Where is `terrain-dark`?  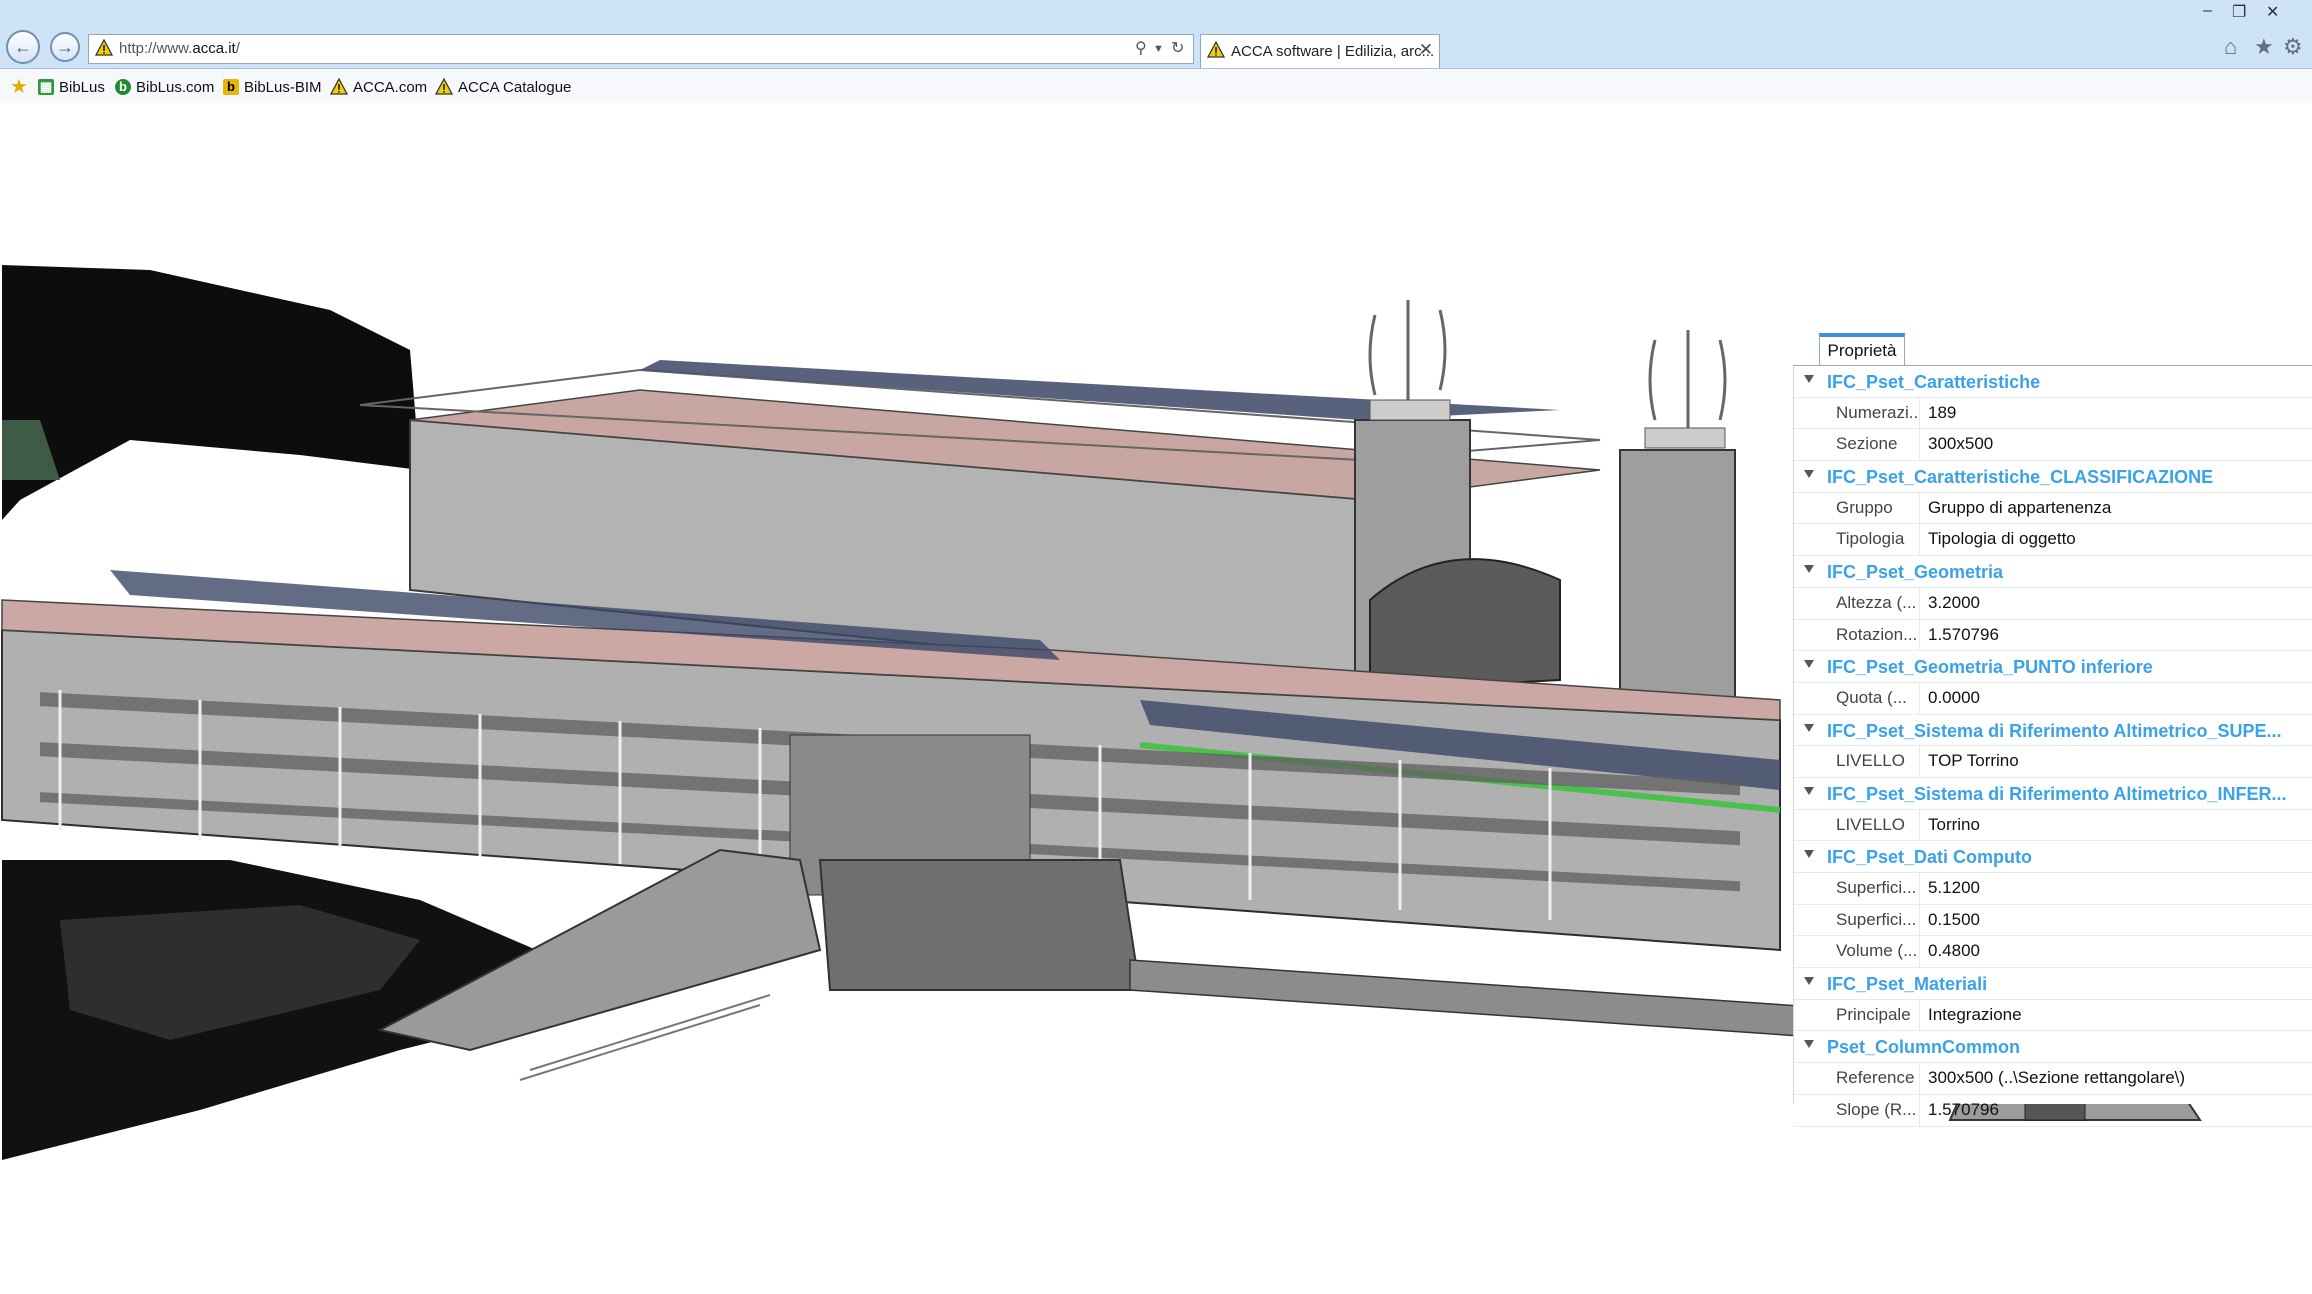 terrain-dark is located at coordinates (211, 392).